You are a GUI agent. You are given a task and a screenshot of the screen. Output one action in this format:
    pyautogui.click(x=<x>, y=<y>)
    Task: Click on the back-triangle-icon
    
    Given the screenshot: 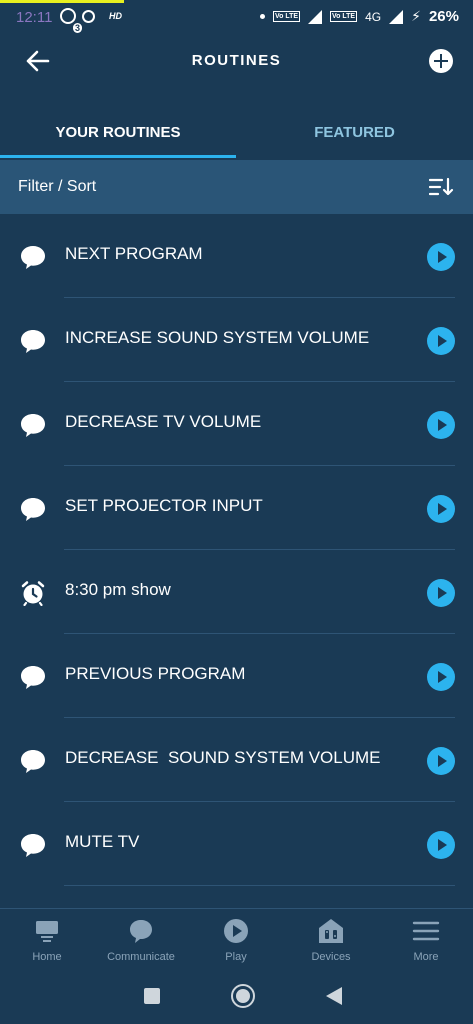 What is the action you would take?
    pyautogui.click(x=334, y=996)
    